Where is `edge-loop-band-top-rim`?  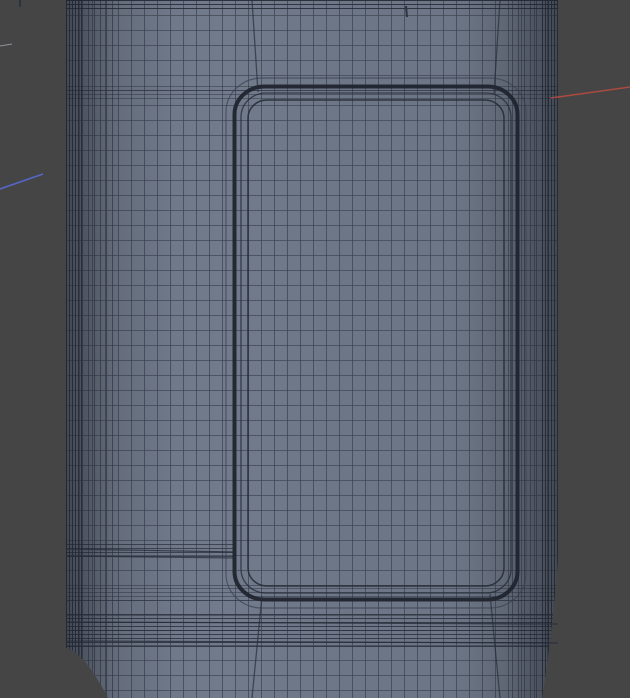
edge-loop-band-top-rim is located at coordinates (312, 5).